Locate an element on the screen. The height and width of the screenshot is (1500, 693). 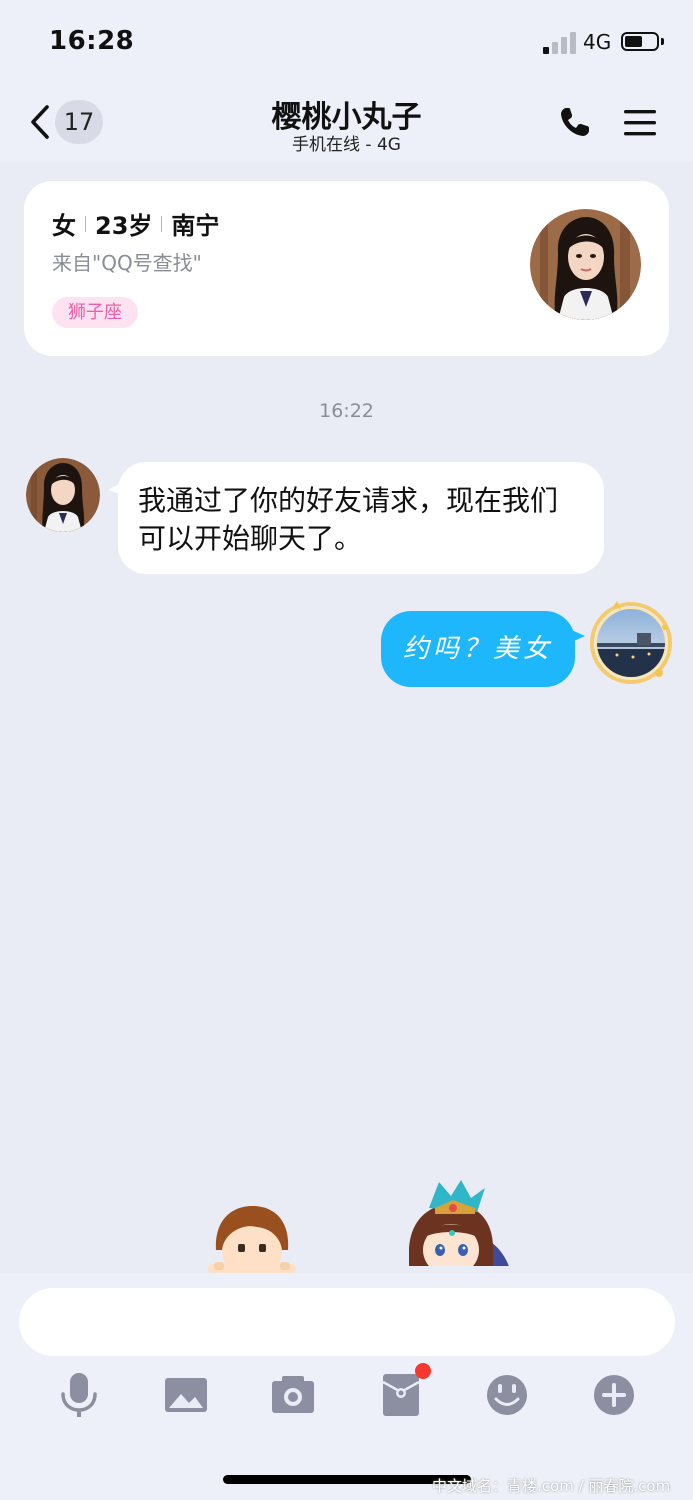
profile-age: 23岁 is located at coordinates (124, 226).